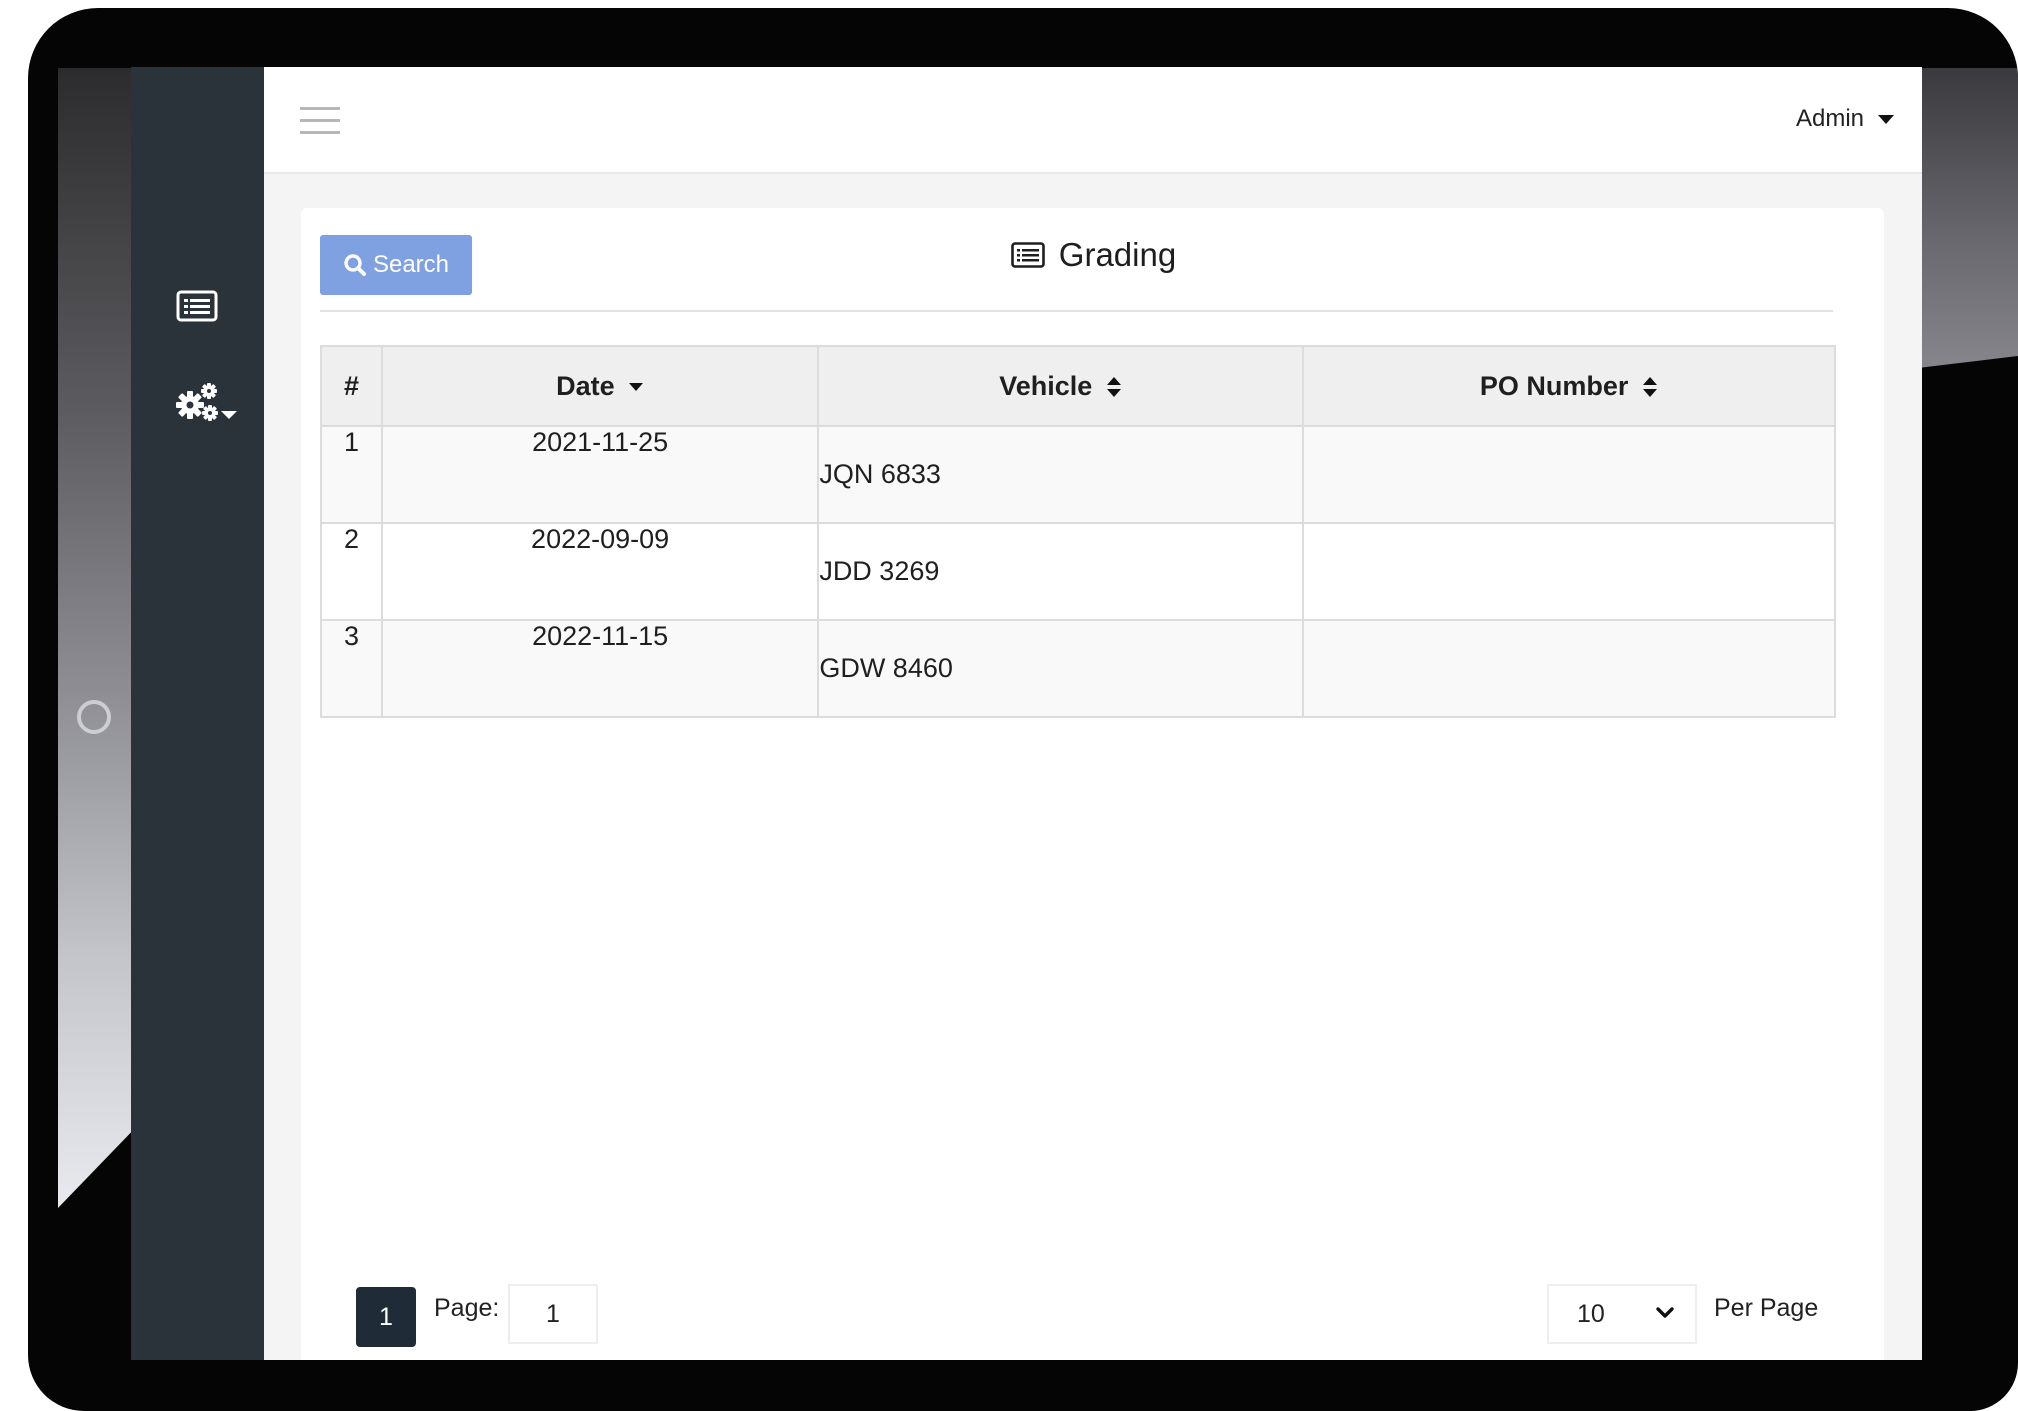 The image size is (2018, 1411). I want to click on table-header-row: # Date Vehicle PO Number, so click(1078, 386).